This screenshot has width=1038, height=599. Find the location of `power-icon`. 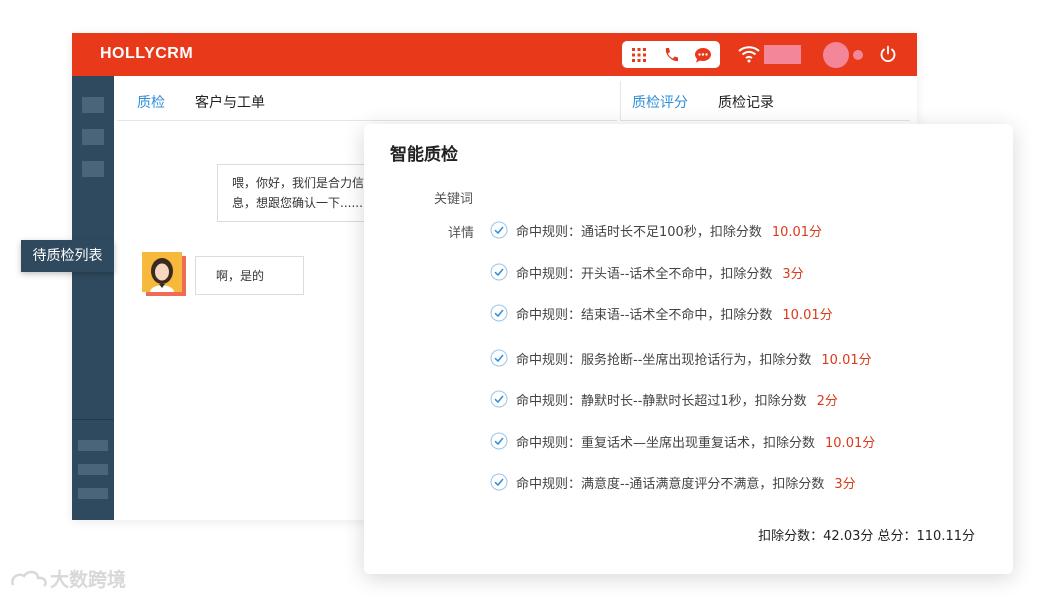

power-icon is located at coordinates (888, 54).